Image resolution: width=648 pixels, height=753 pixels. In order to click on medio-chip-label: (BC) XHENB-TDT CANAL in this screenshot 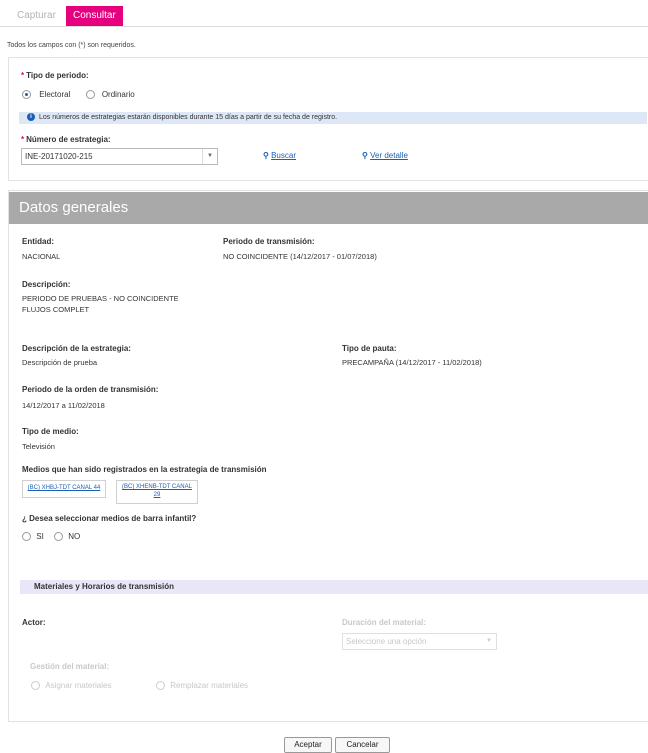, I will do `click(157, 487)`.